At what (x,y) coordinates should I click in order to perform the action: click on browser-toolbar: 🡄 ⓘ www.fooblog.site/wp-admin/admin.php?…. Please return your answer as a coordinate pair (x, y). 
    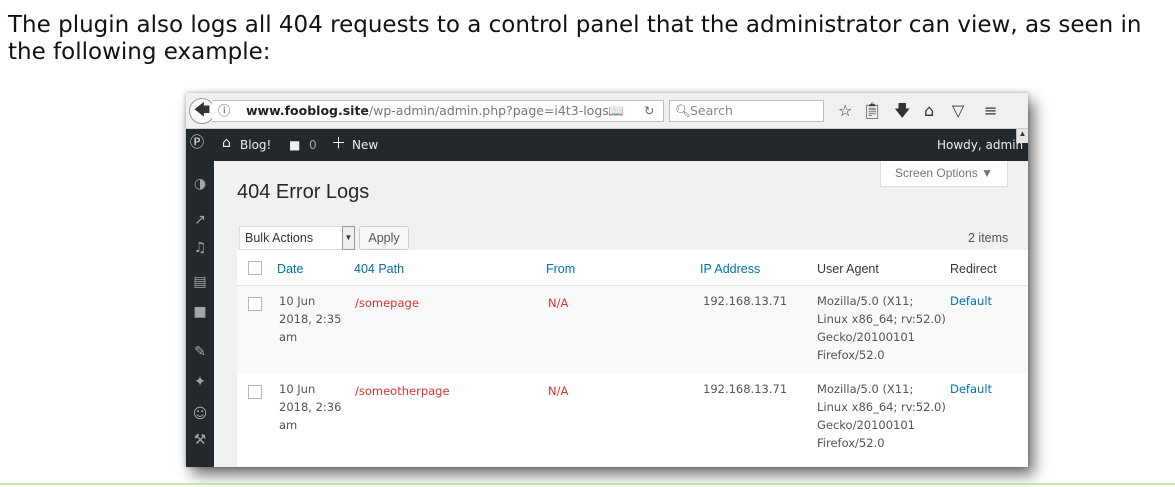
    Looking at the image, I should click on (607, 111).